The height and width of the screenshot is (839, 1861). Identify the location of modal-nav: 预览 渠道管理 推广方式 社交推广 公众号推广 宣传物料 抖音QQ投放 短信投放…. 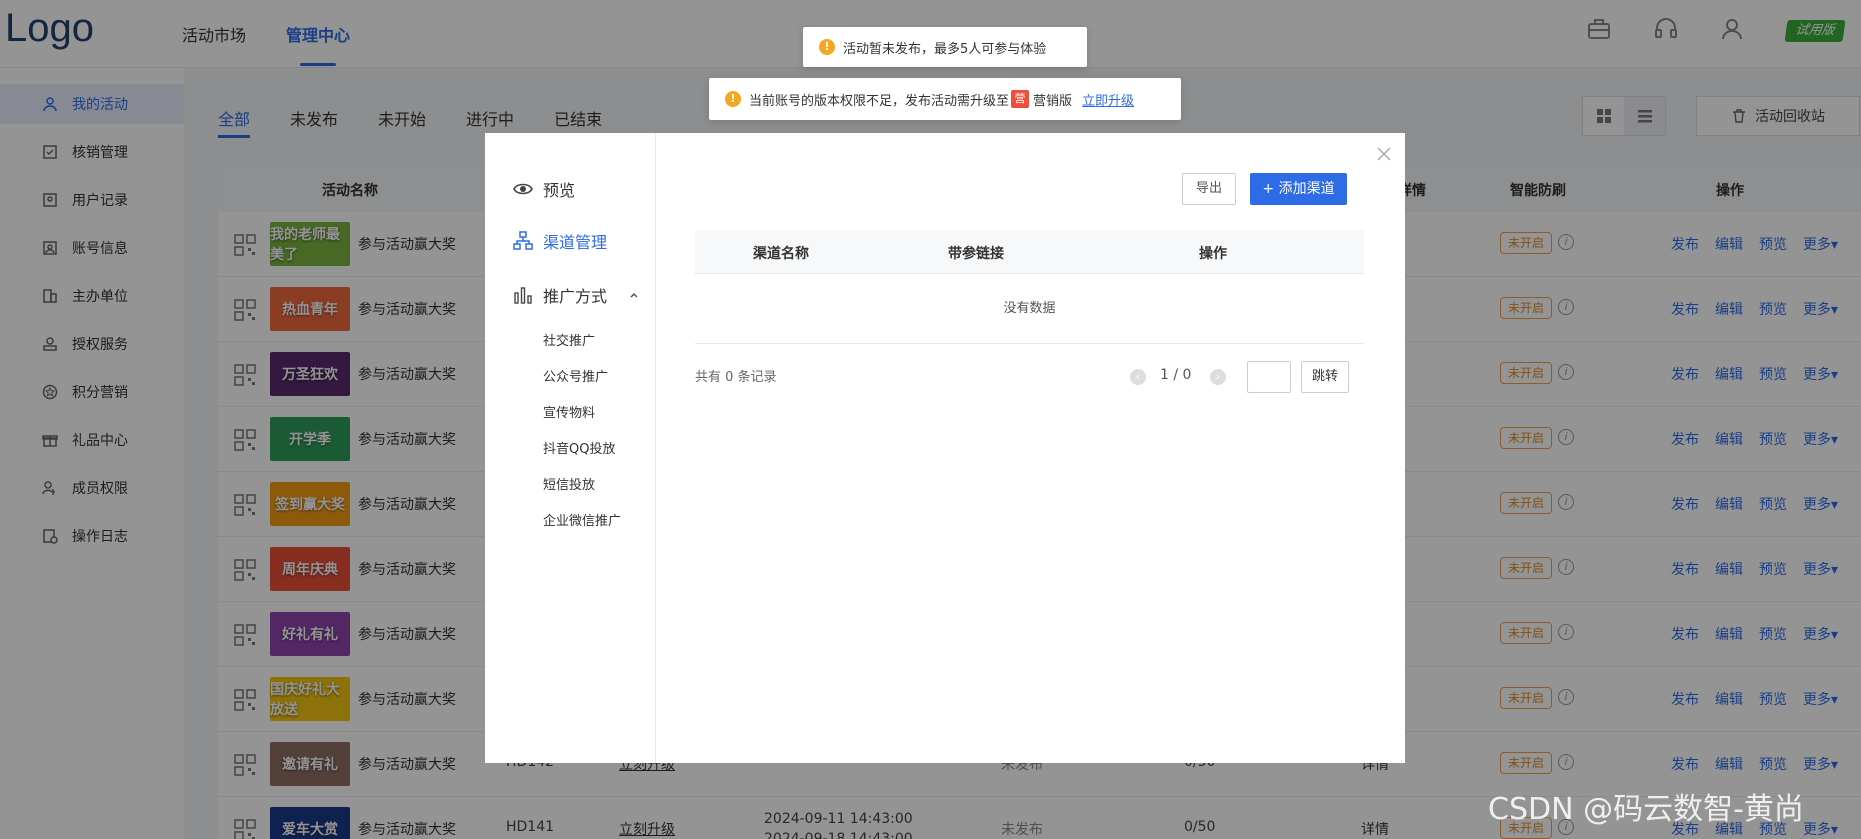
(570, 448).